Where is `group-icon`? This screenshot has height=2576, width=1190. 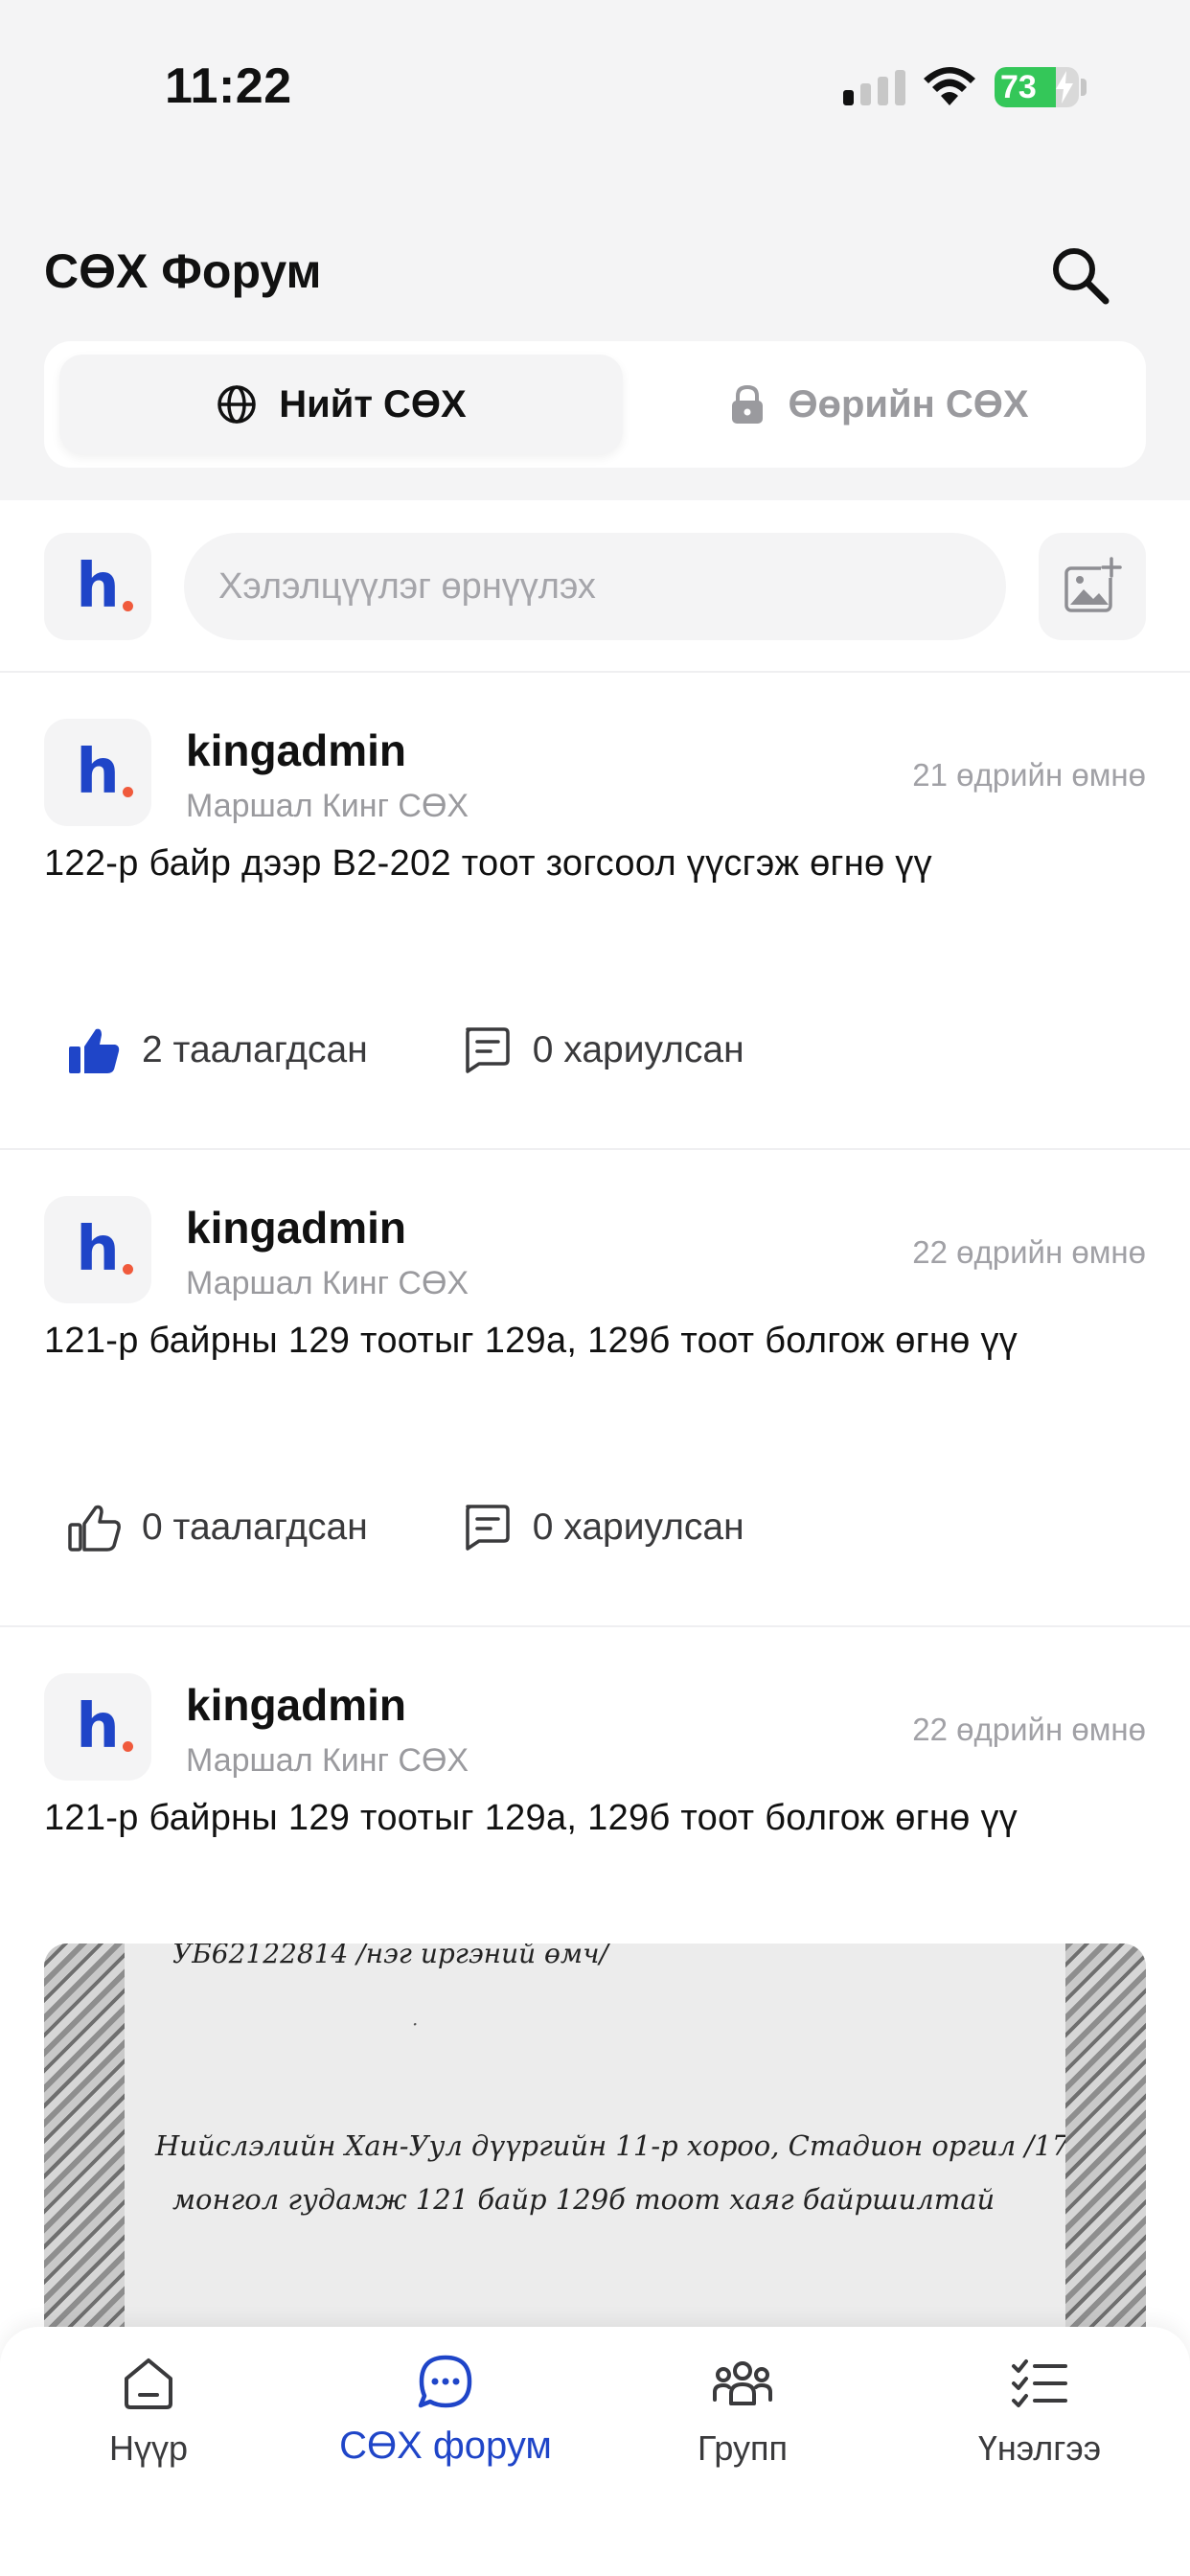 group-icon is located at coordinates (743, 2383).